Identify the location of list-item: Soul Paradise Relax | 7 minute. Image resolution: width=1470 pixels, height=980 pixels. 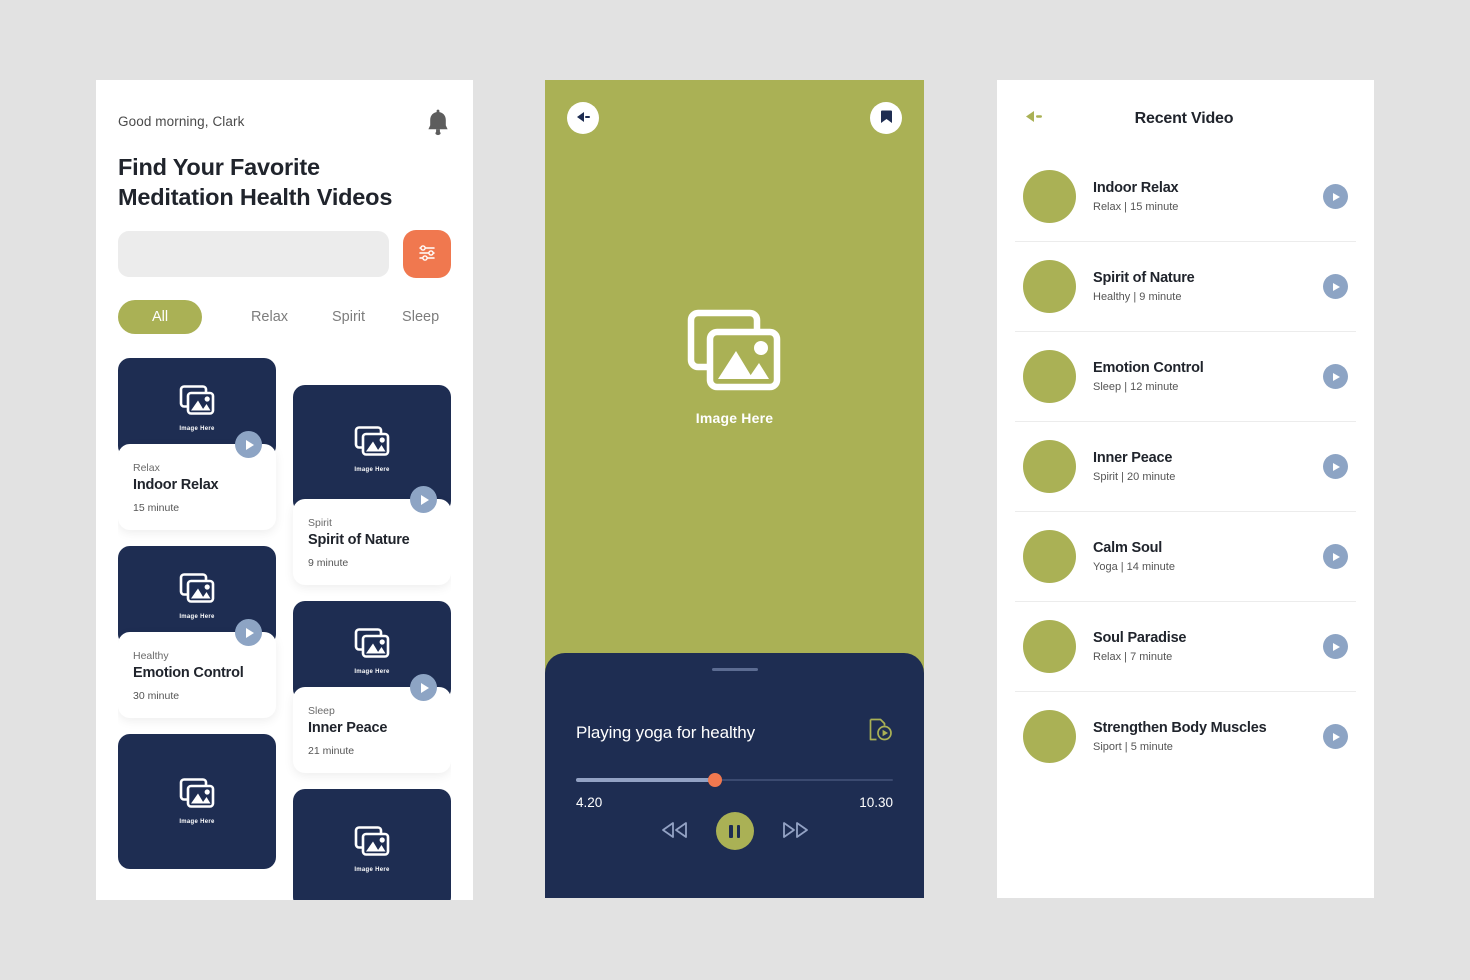
(1185, 646).